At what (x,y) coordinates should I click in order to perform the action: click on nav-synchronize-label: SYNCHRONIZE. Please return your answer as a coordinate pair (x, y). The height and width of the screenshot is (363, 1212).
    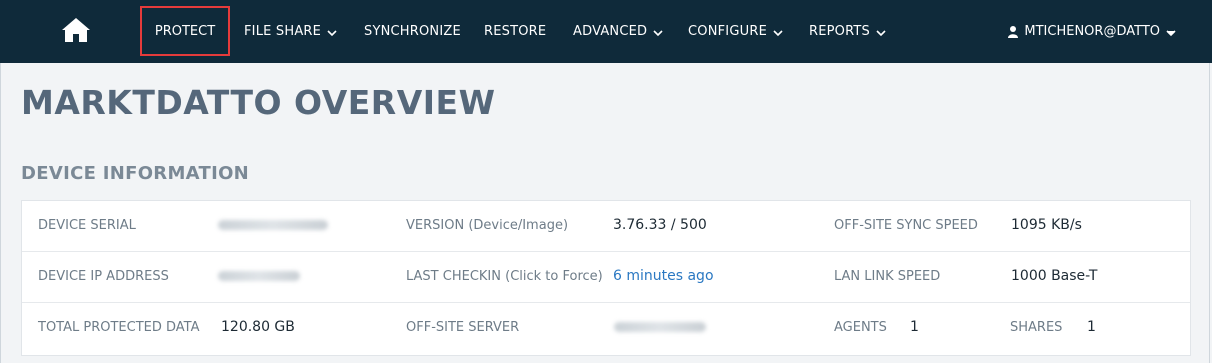
    Looking at the image, I should click on (412, 31).